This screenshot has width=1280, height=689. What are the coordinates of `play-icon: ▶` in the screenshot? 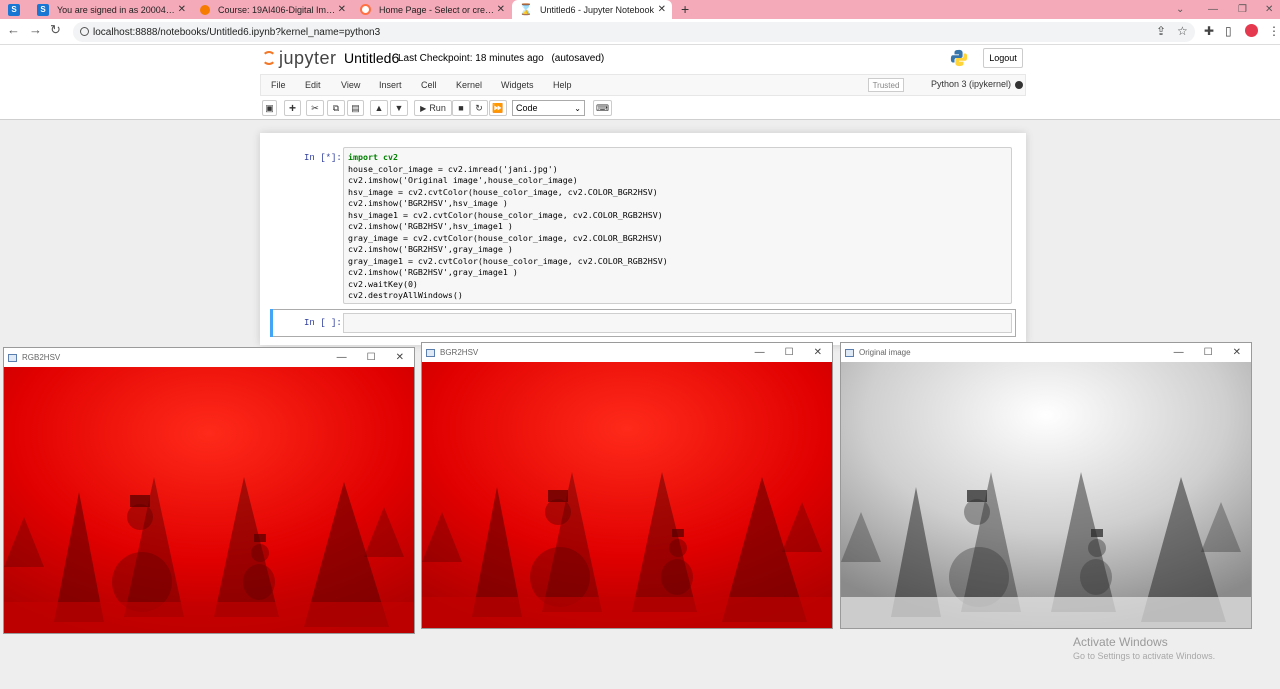 It's located at (423, 108).